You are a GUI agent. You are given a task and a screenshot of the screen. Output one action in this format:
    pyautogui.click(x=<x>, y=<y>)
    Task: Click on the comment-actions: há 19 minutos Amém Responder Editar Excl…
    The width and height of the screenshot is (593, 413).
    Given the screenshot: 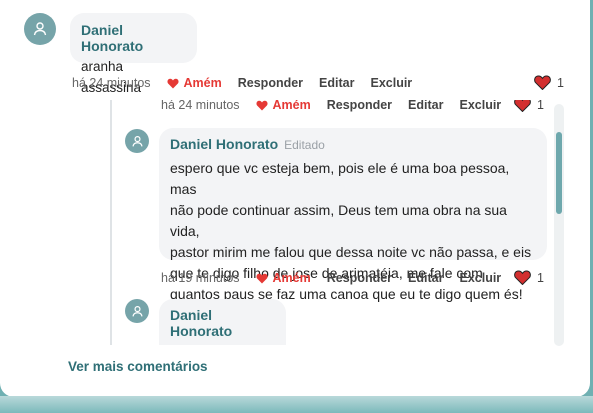 What is the action you would take?
    pyautogui.click(x=339, y=278)
    